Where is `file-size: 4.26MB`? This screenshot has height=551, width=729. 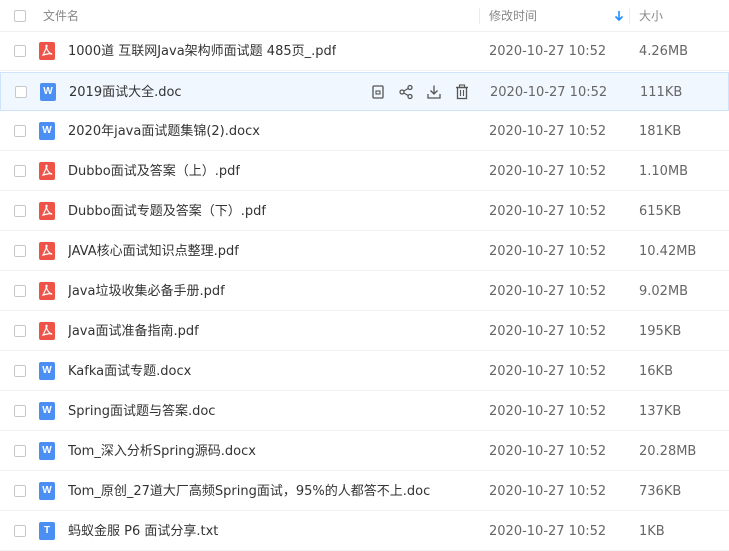 file-size: 4.26MB is located at coordinates (664, 51).